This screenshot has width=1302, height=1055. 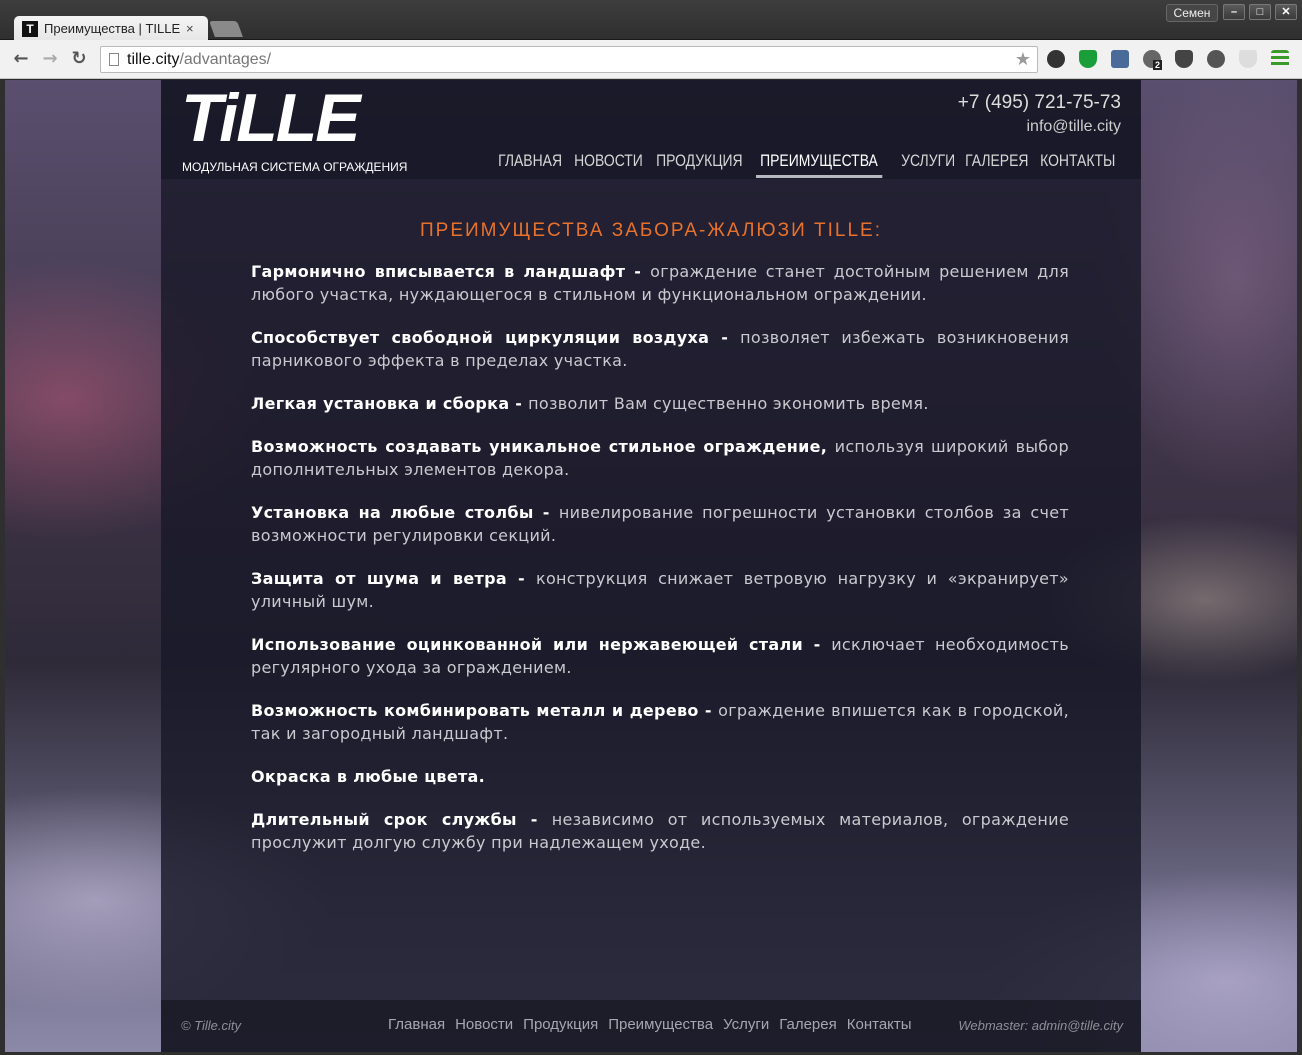 I want to click on footer-webmaster: Webmaster: admin@tille.city, so click(x=1040, y=1025).